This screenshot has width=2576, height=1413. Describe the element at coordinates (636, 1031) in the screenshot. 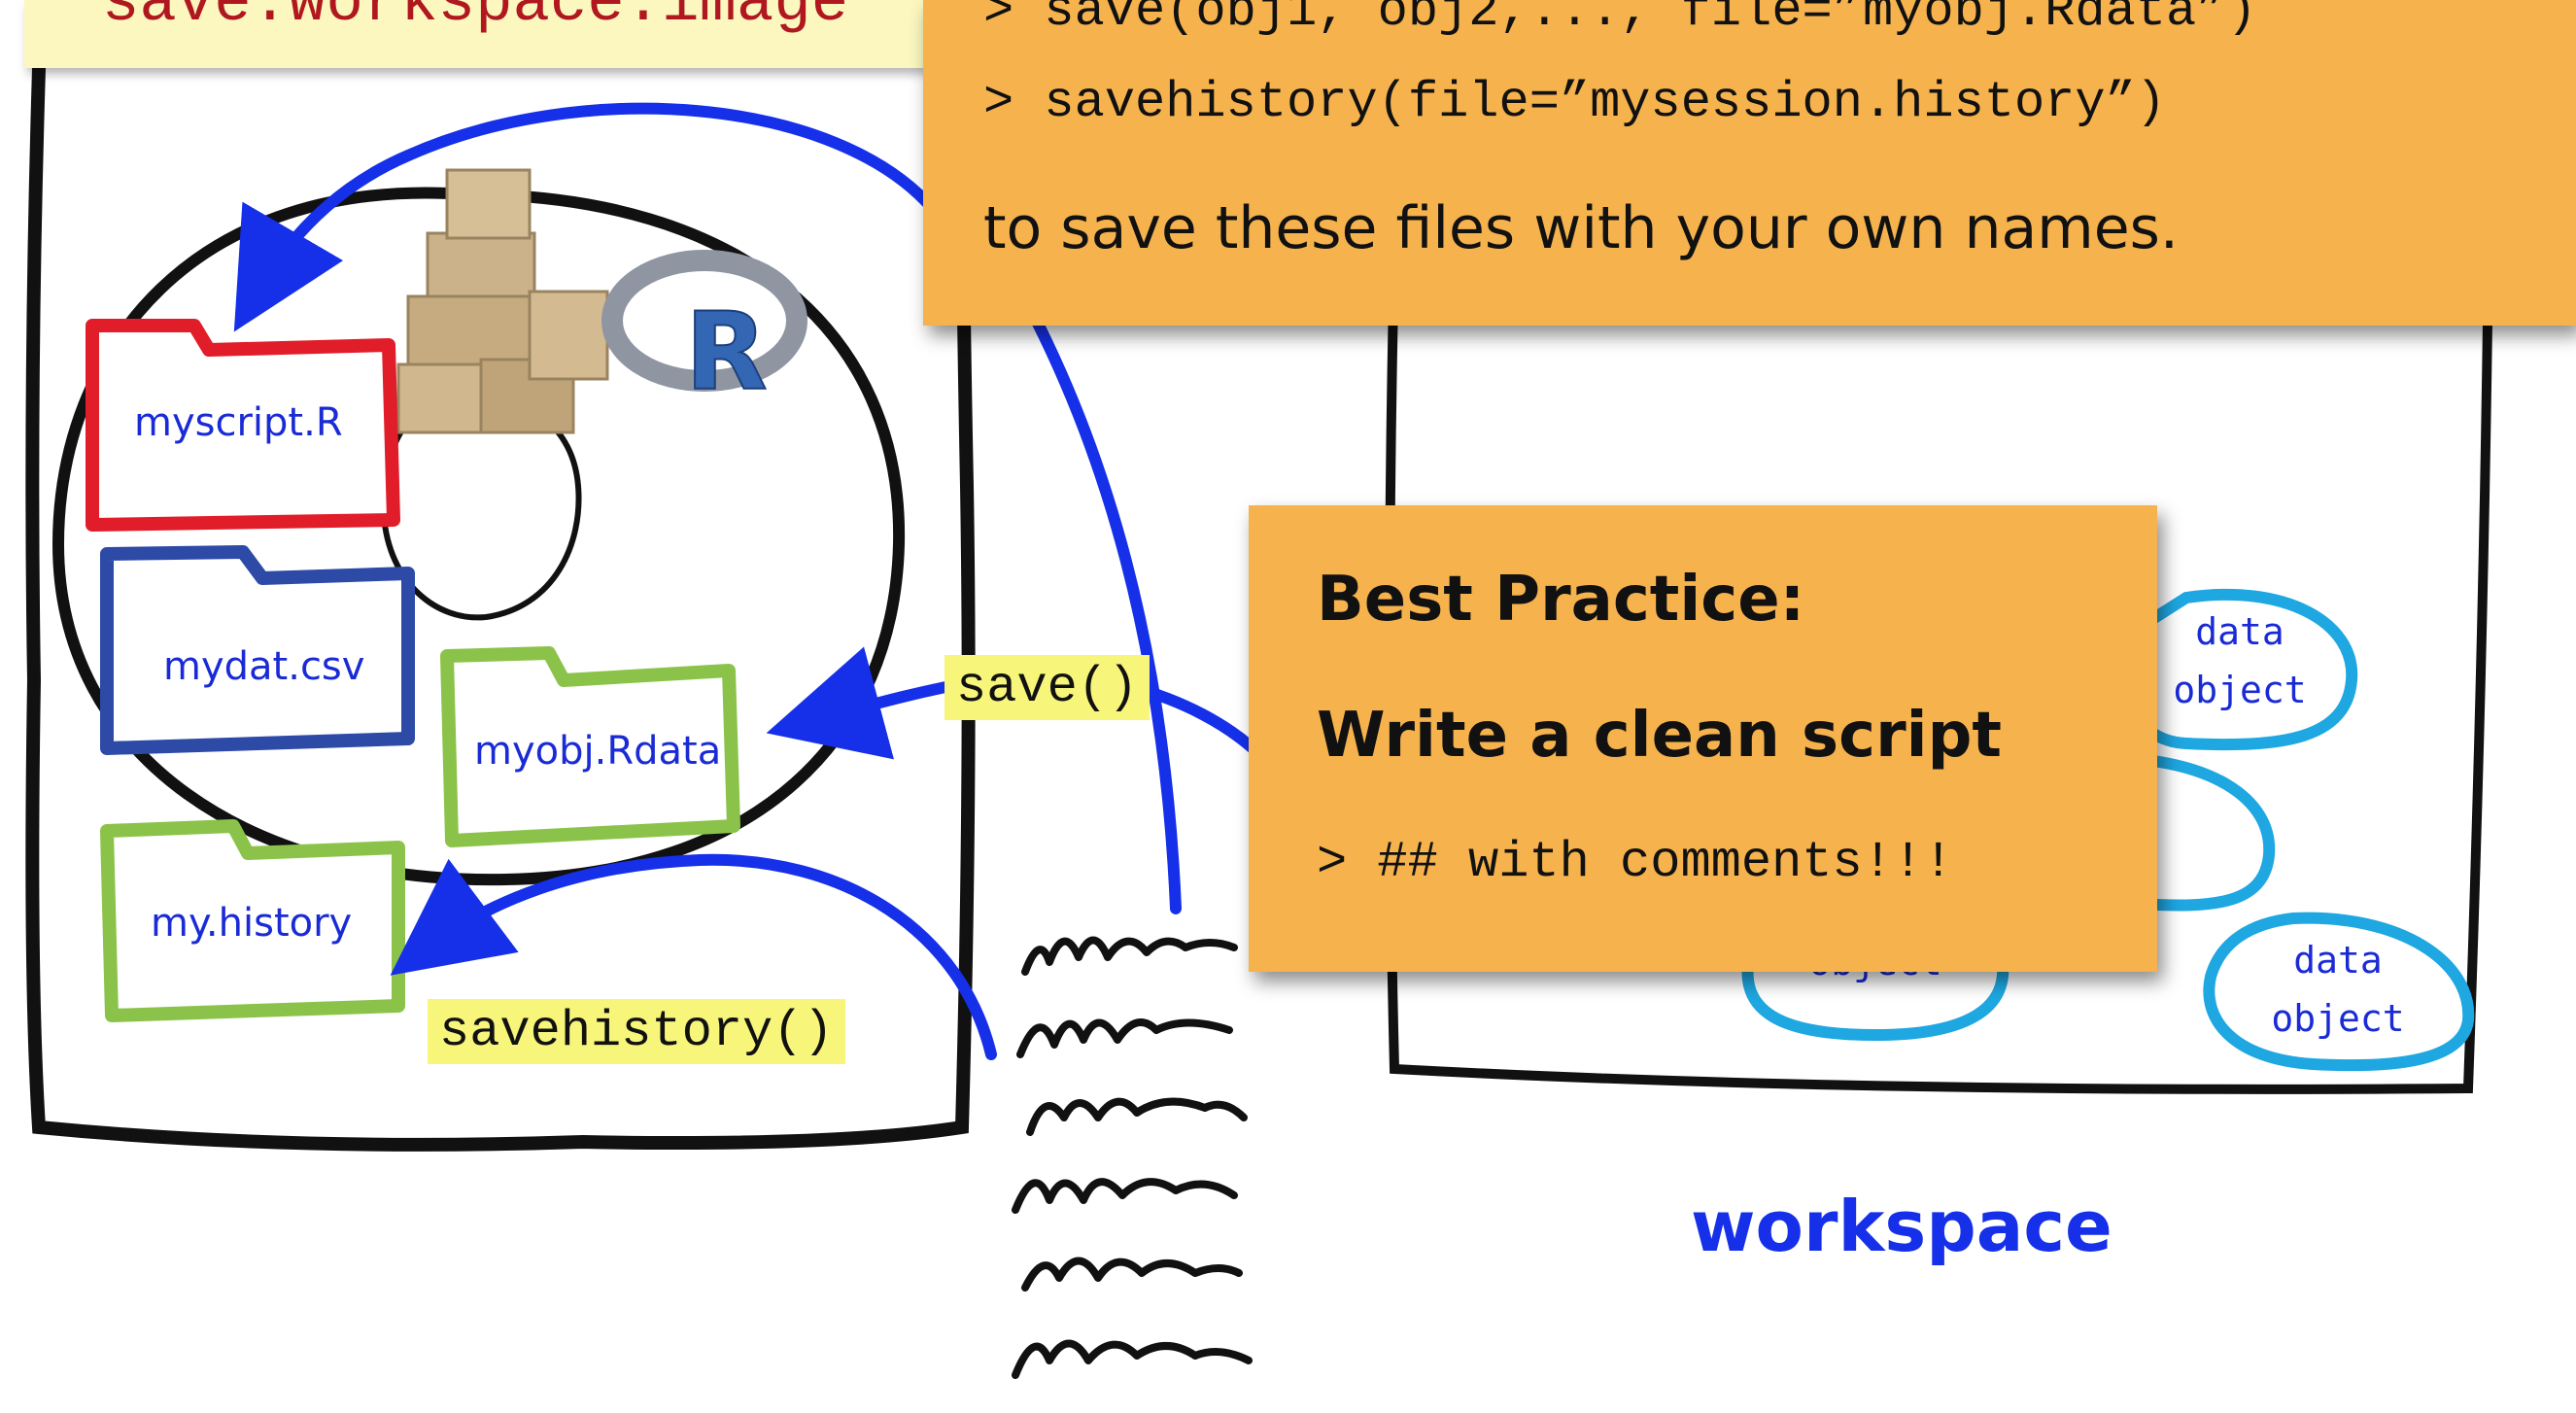

I see `savehistory-function-tag: savehistory()` at that location.